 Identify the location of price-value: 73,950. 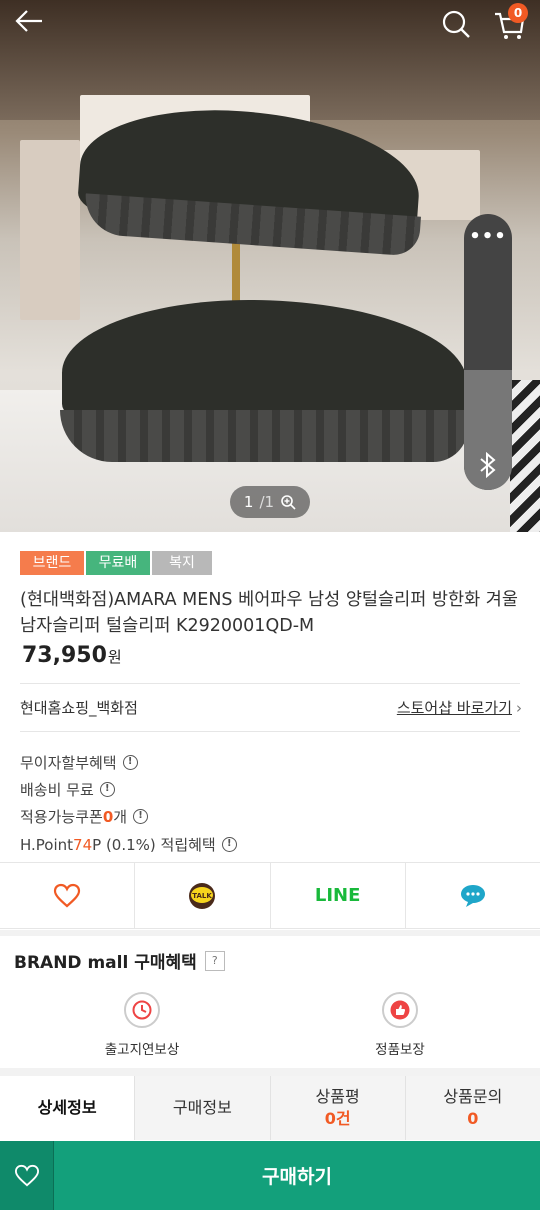
(64, 655).